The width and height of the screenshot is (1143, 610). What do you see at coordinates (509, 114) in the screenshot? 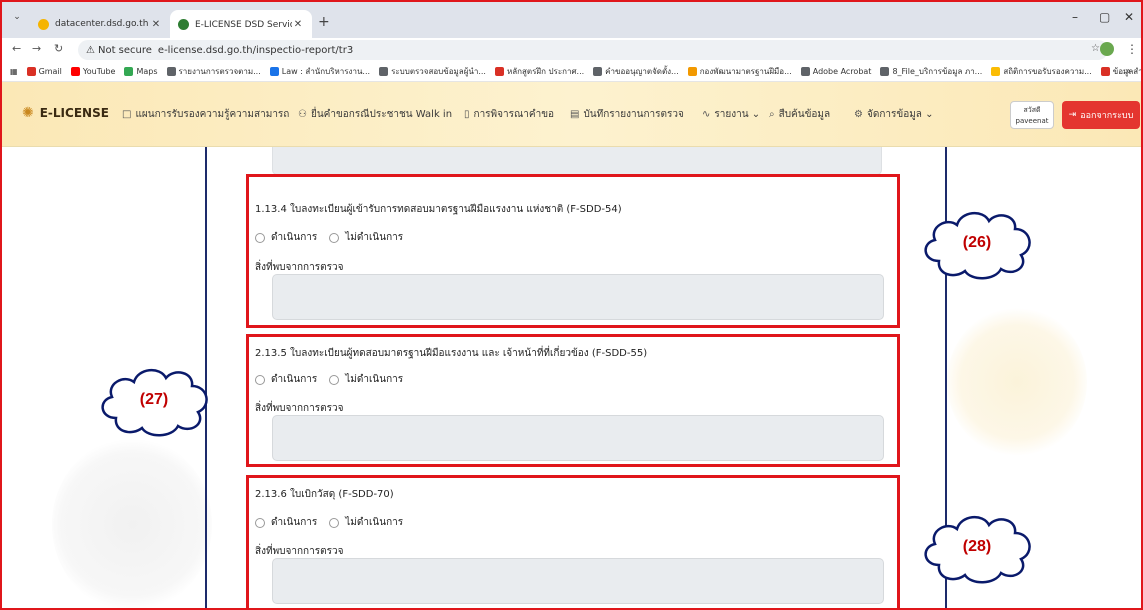
I see `nav-item-consider: ▯ การพิจารณาคำขอ` at bounding box center [509, 114].